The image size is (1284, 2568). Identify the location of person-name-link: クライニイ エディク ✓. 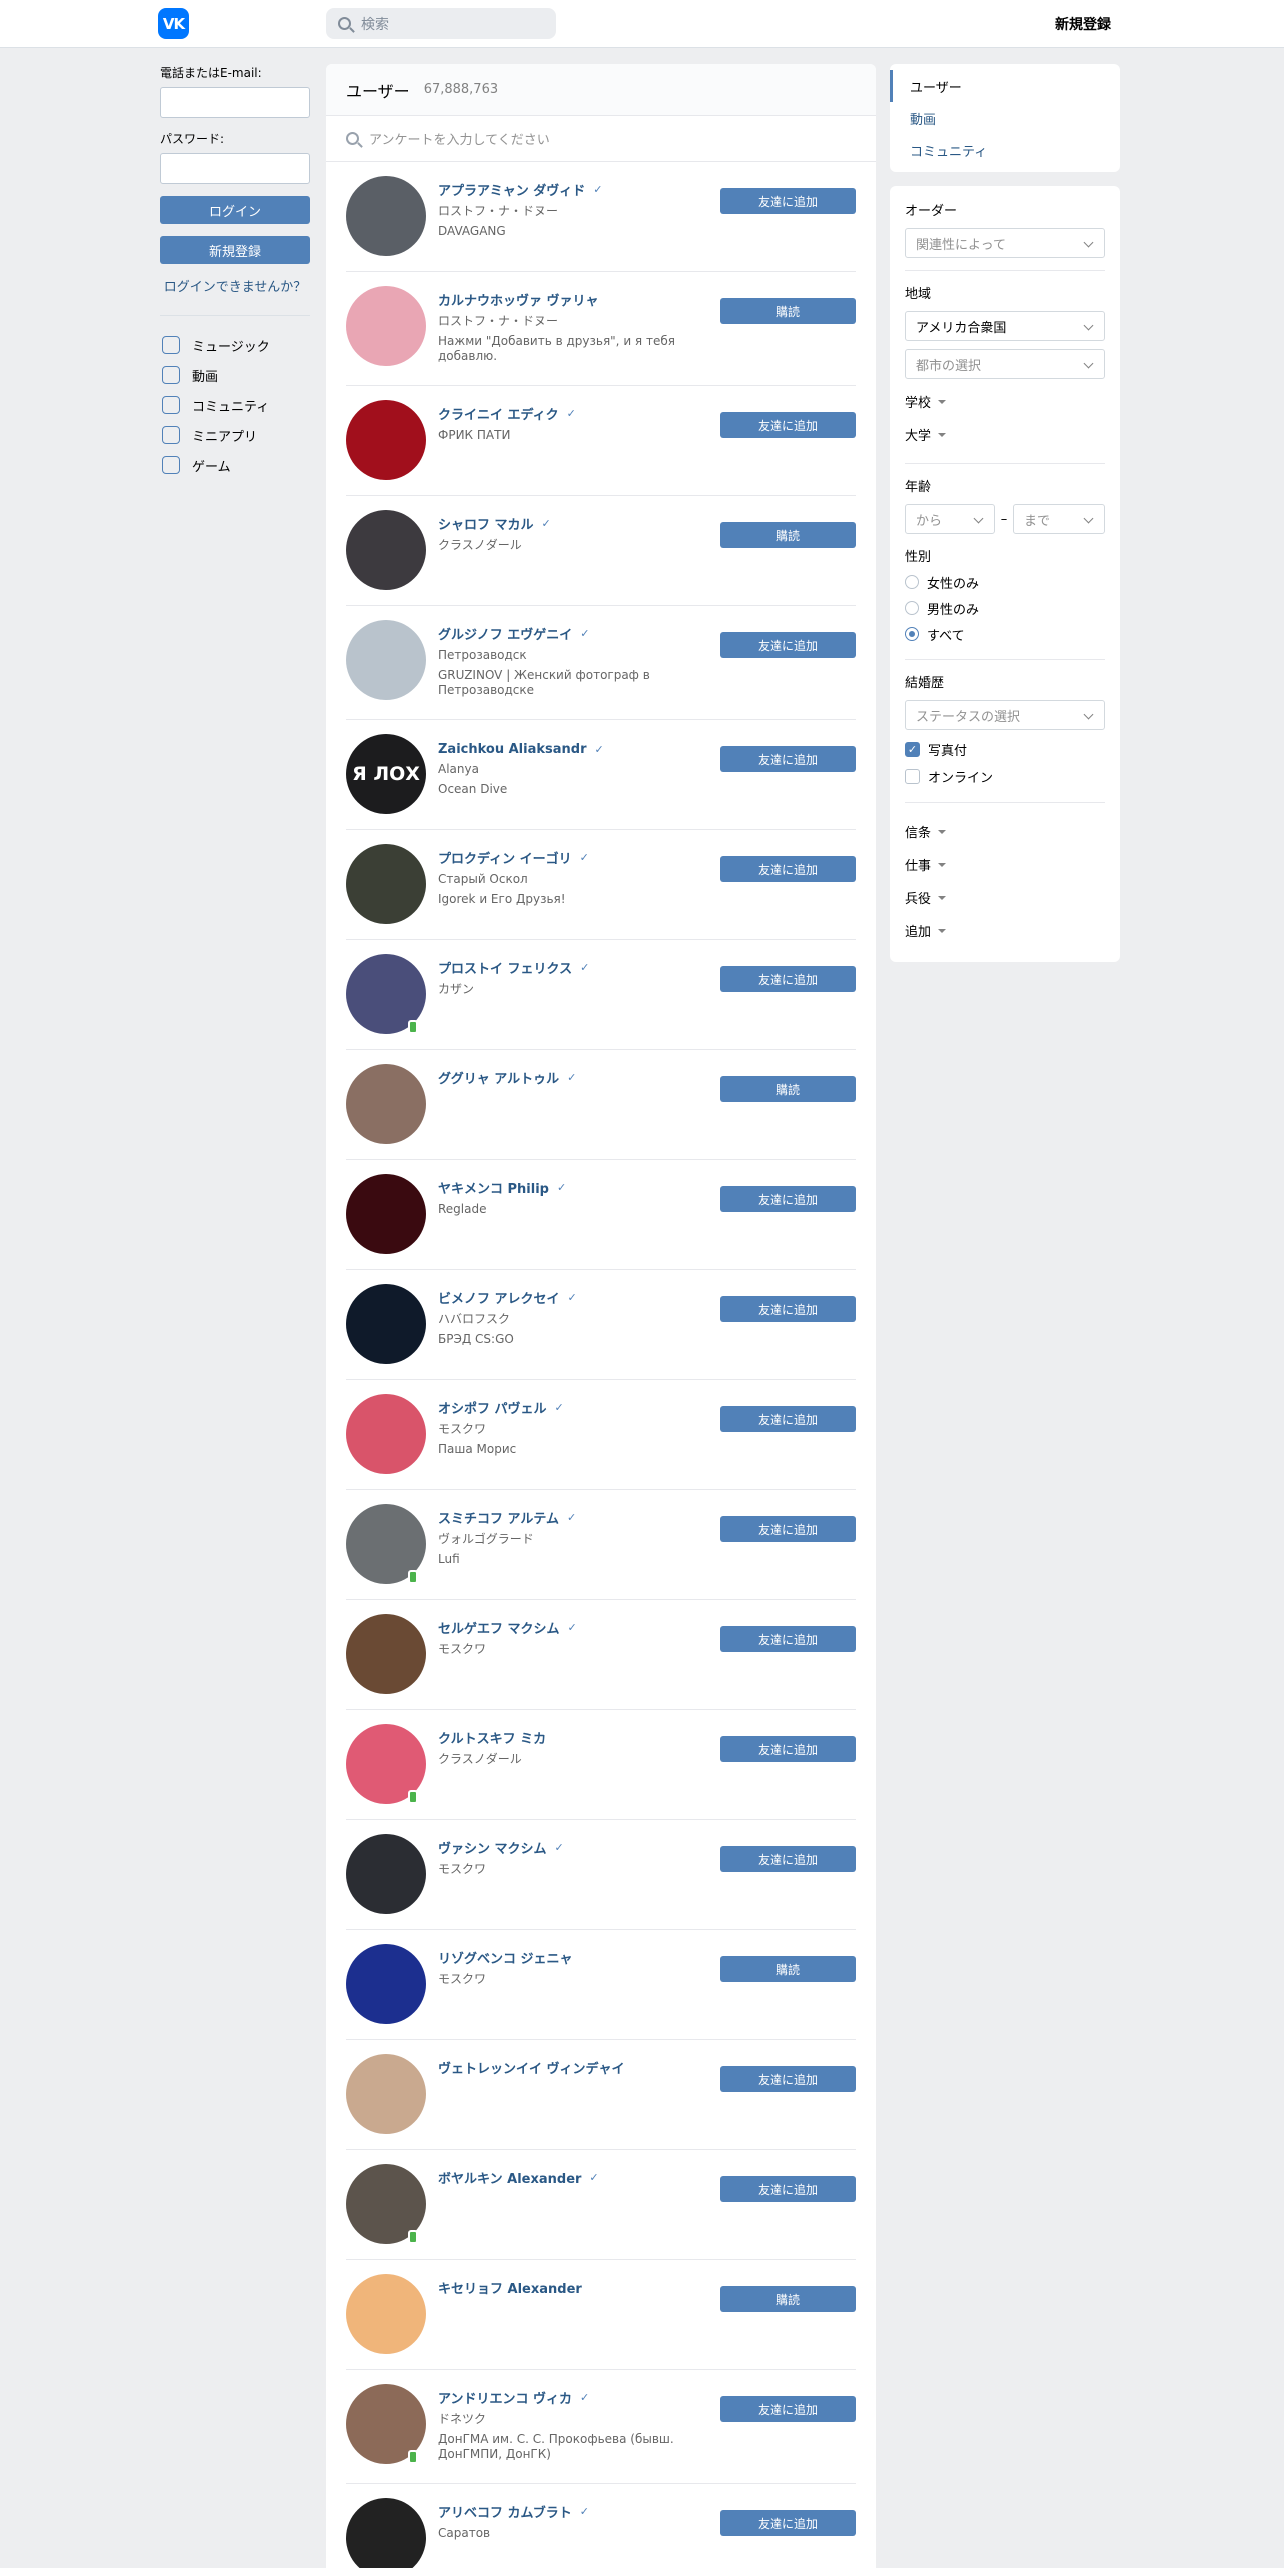
(507, 413).